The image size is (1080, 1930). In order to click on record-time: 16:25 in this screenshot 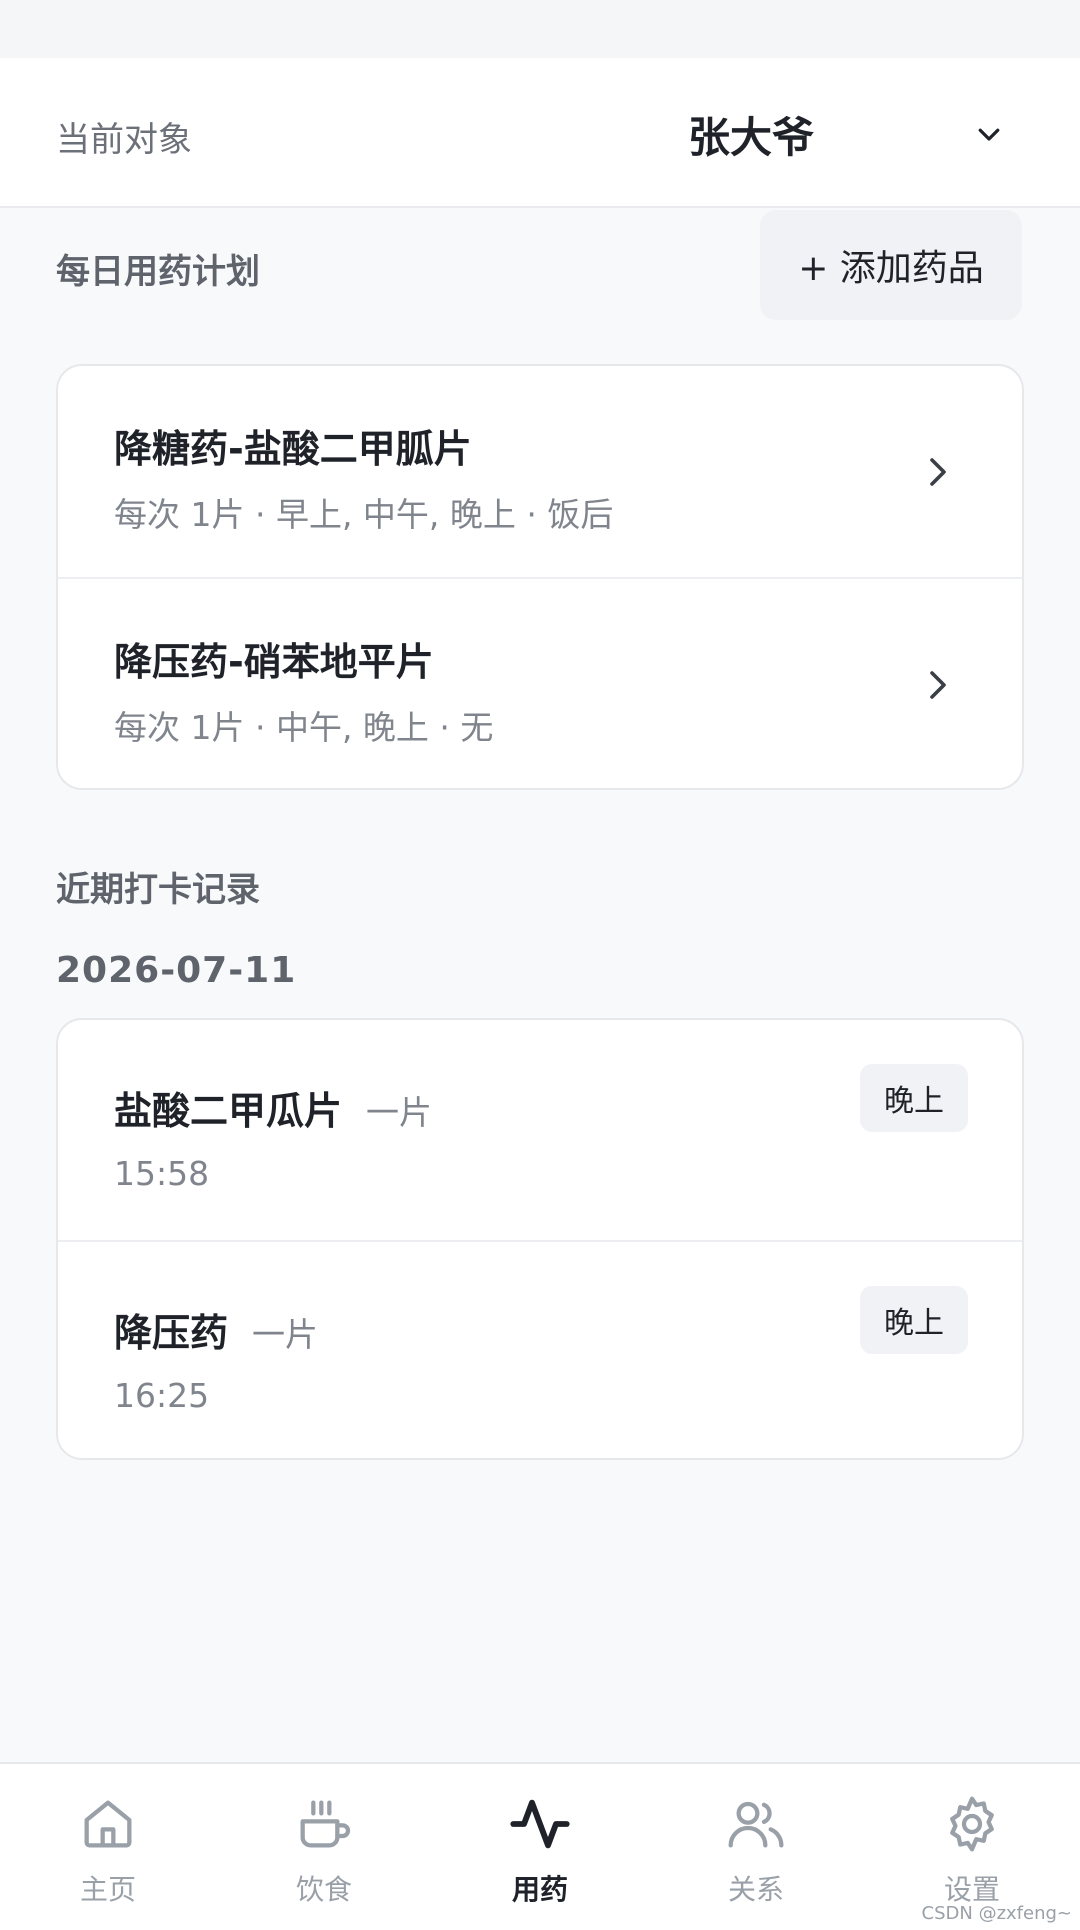, I will do `click(162, 1395)`.